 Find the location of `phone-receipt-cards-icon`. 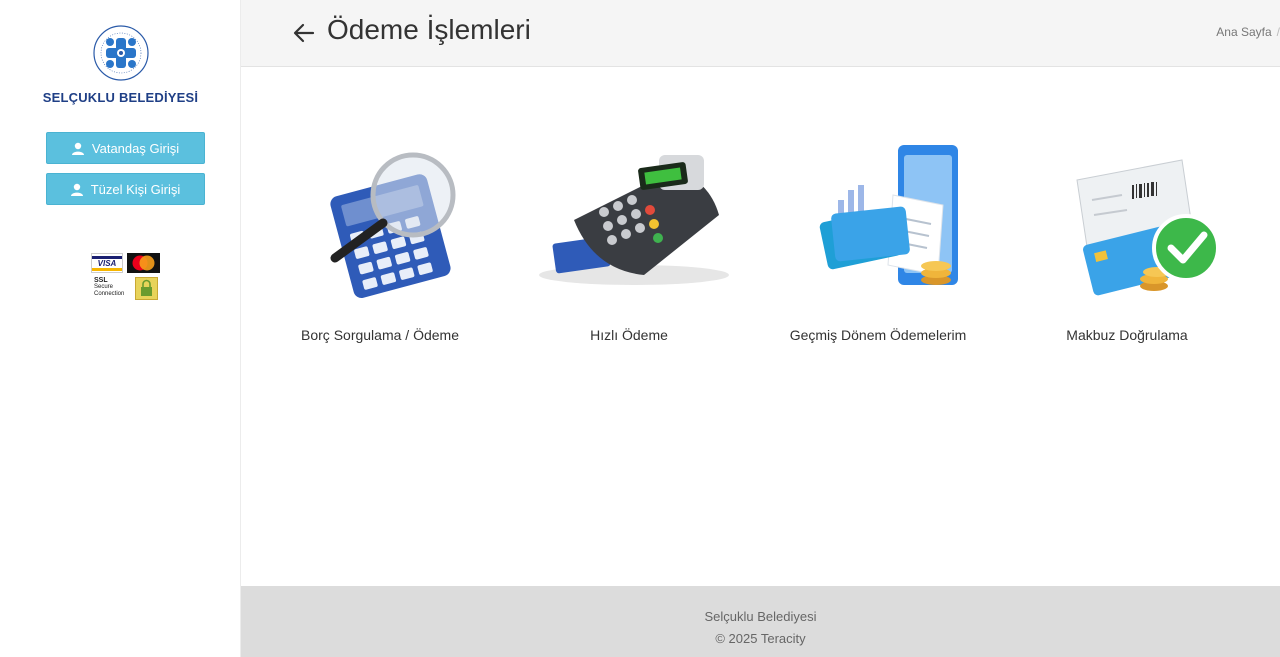

phone-receipt-cards-icon is located at coordinates (888, 215).